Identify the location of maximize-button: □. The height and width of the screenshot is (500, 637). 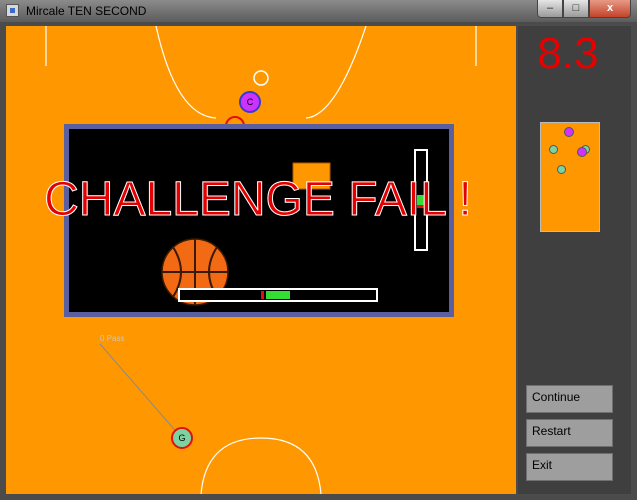
(576, 9).